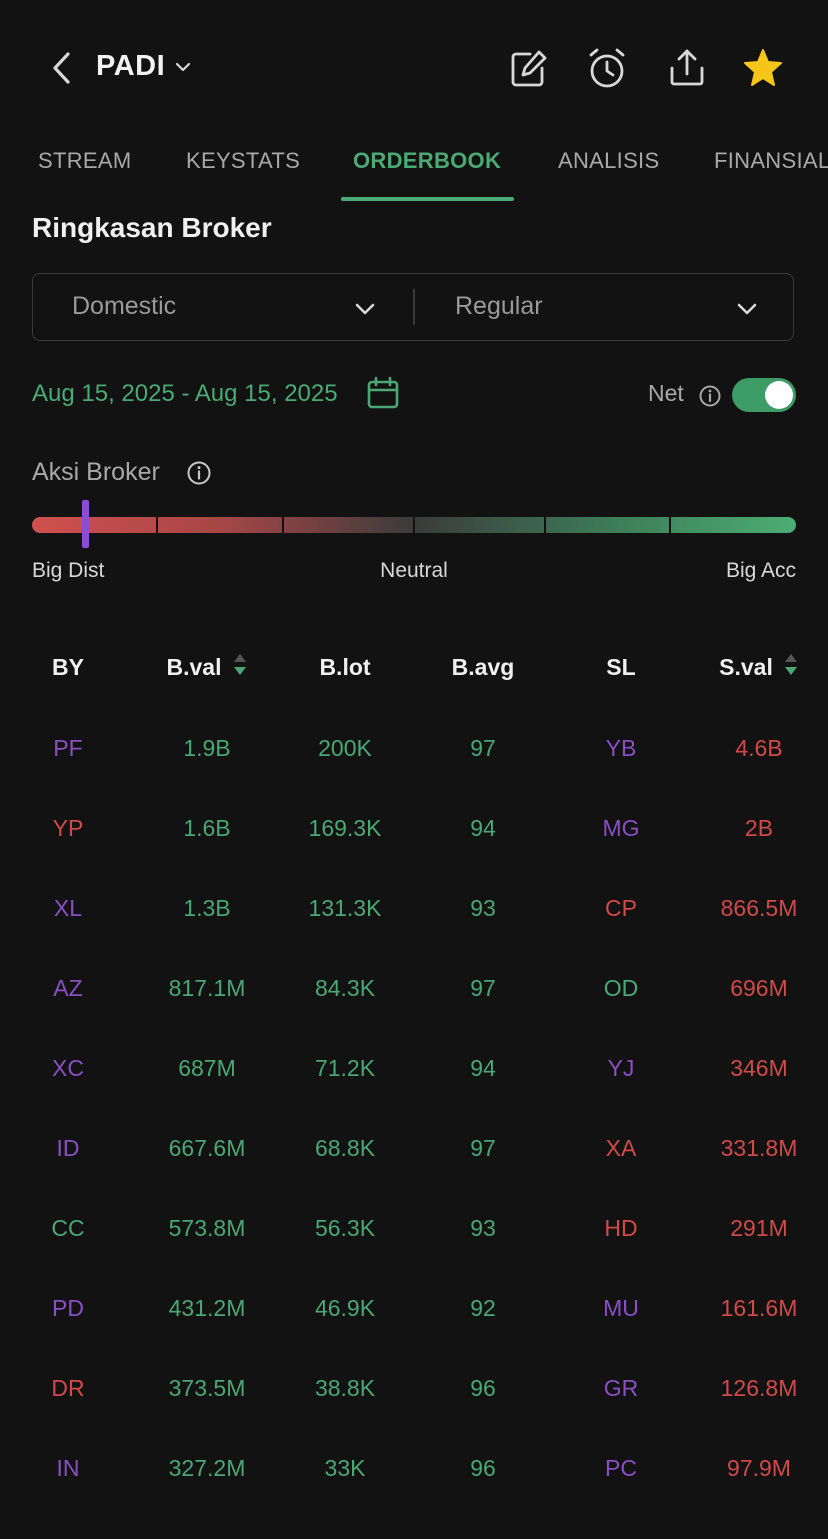 The width and height of the screenshot is (828, 1539). Describe the element at coordinates (666, 393) in the screenshot. I see `net-label: Net` at that location.